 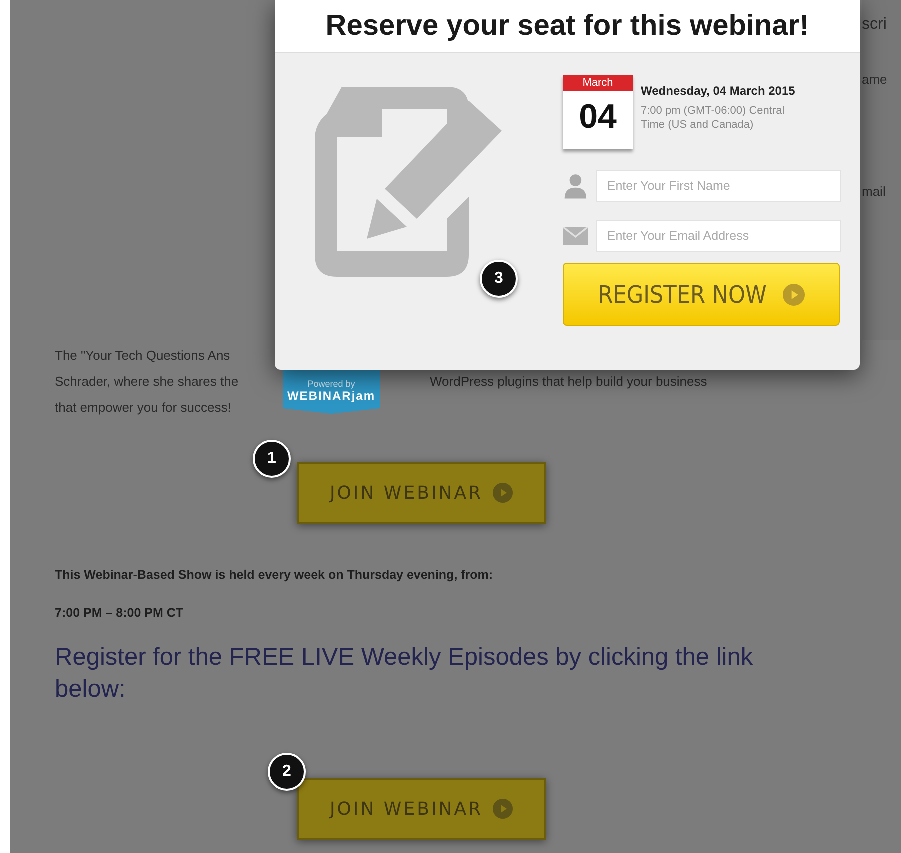 I want to click on person-icon, so click(x=575, y=186).